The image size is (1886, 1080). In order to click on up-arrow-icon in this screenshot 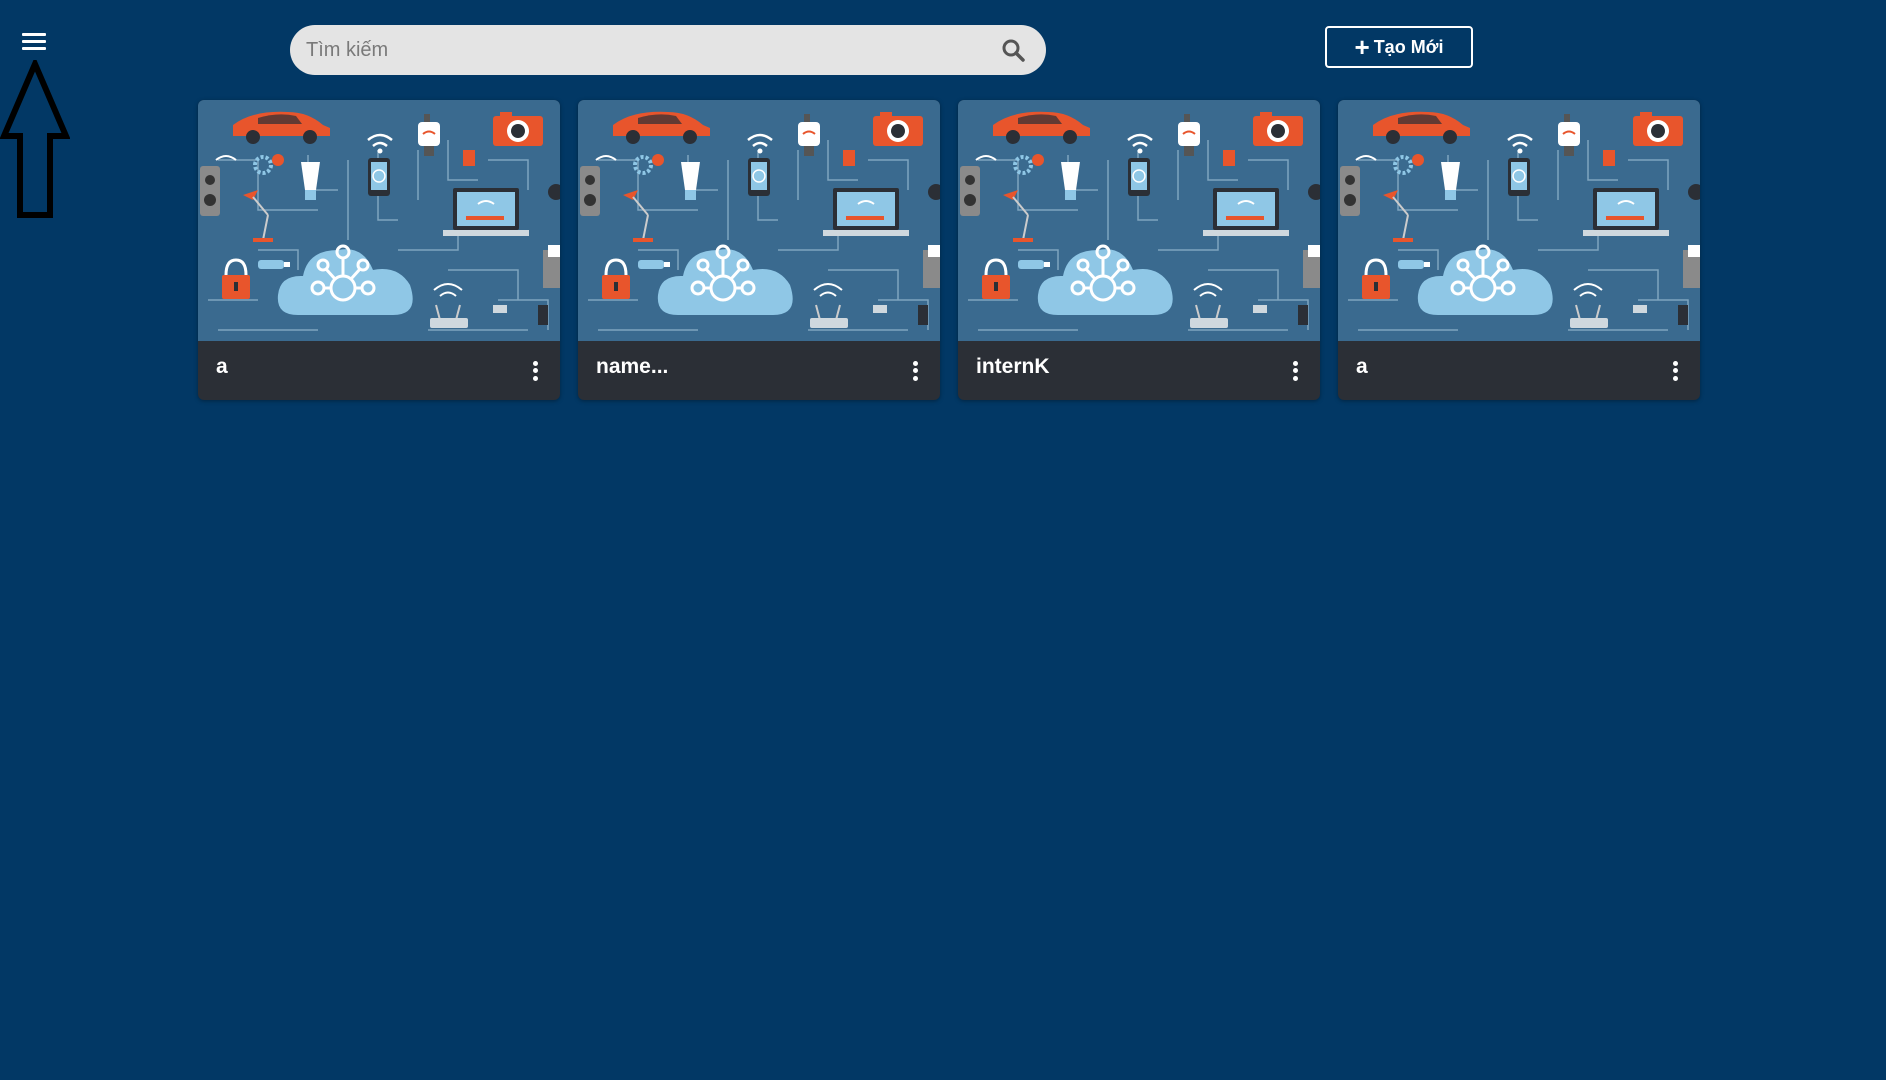, I will do `click(35, 139)`.